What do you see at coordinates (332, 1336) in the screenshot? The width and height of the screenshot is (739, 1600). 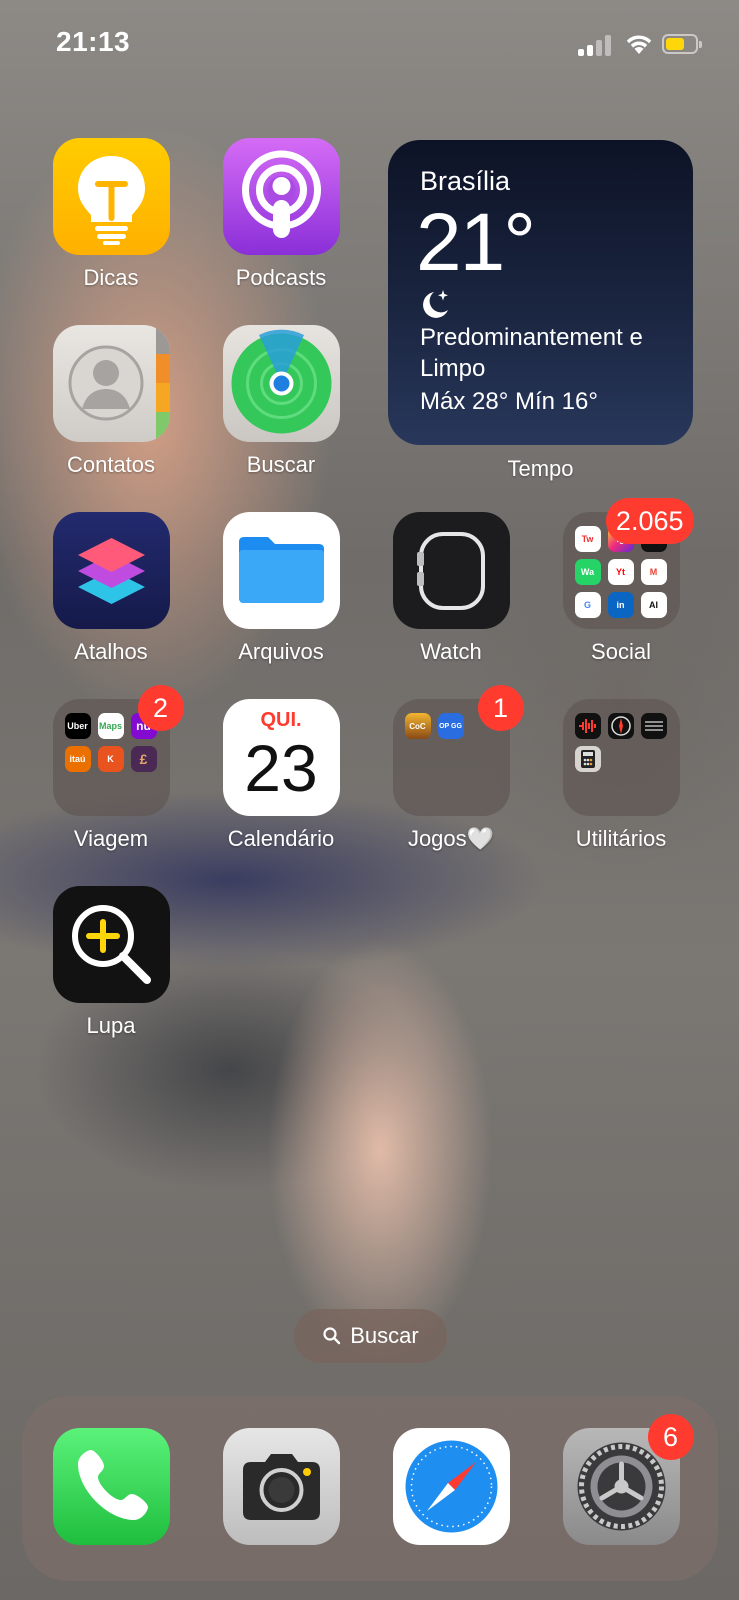 I see `search-icon` at bounding box center [332, 1336].